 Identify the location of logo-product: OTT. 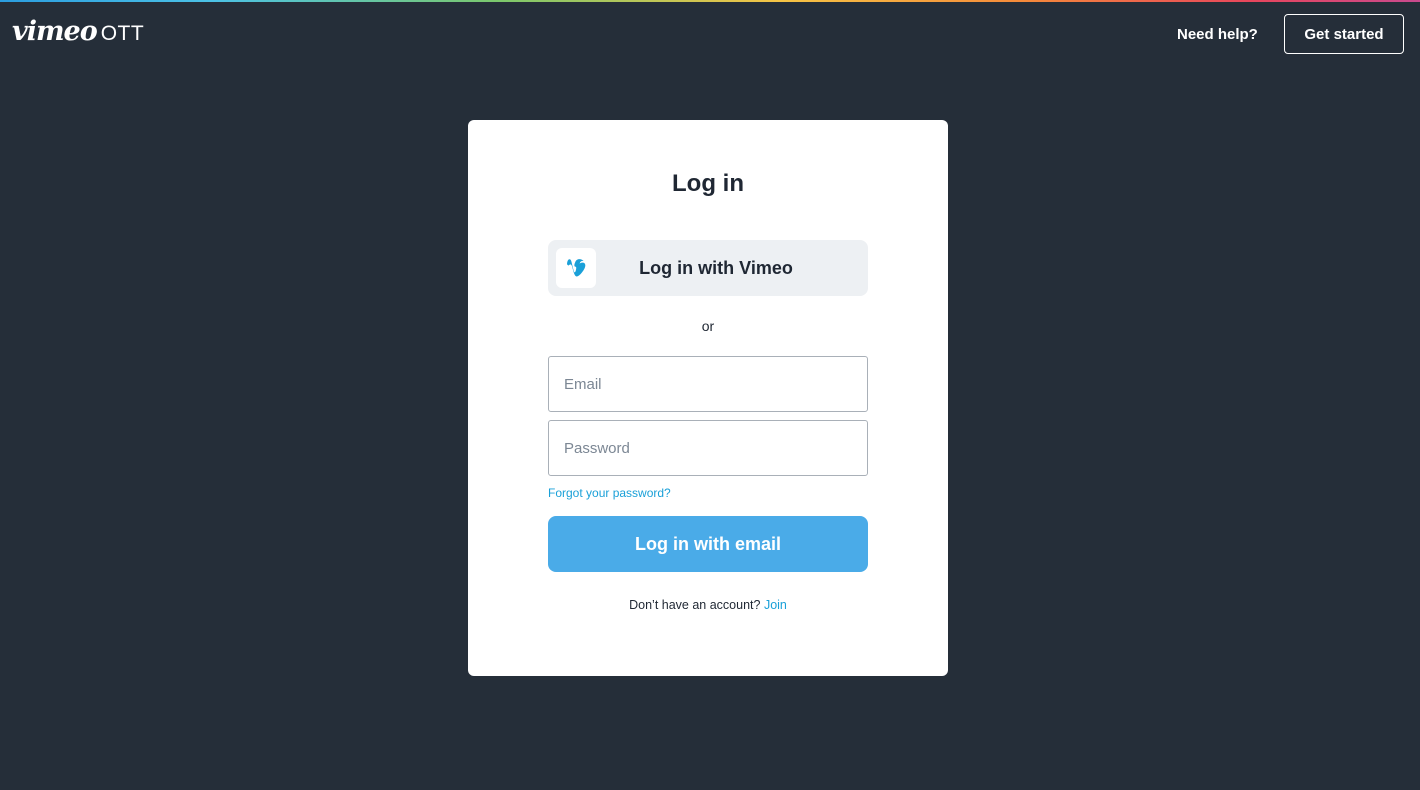
(122, 33).